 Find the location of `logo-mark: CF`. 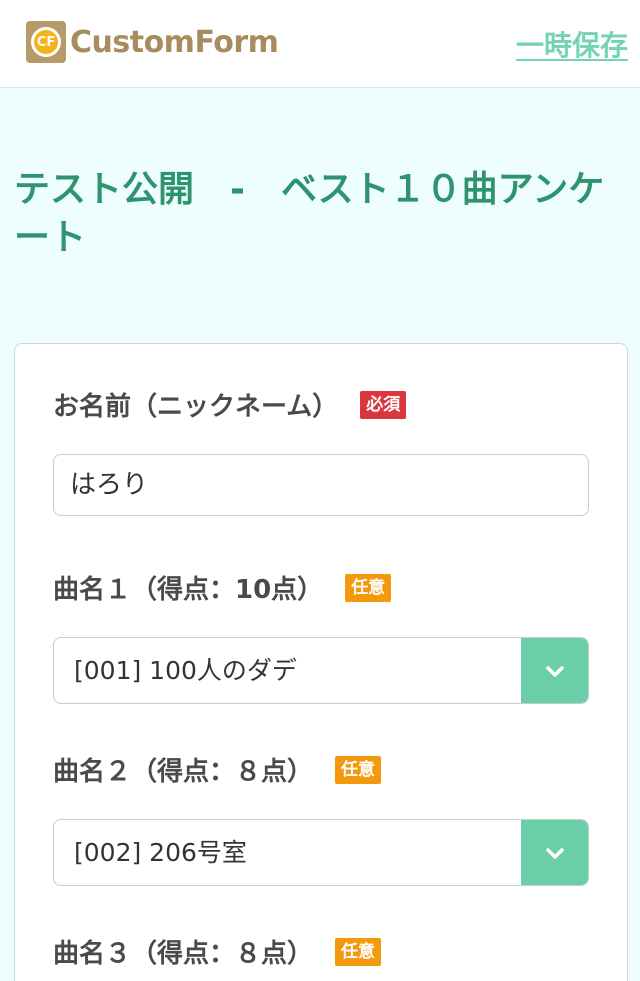

logo-mark: CF is located at coordinates (46, 42).